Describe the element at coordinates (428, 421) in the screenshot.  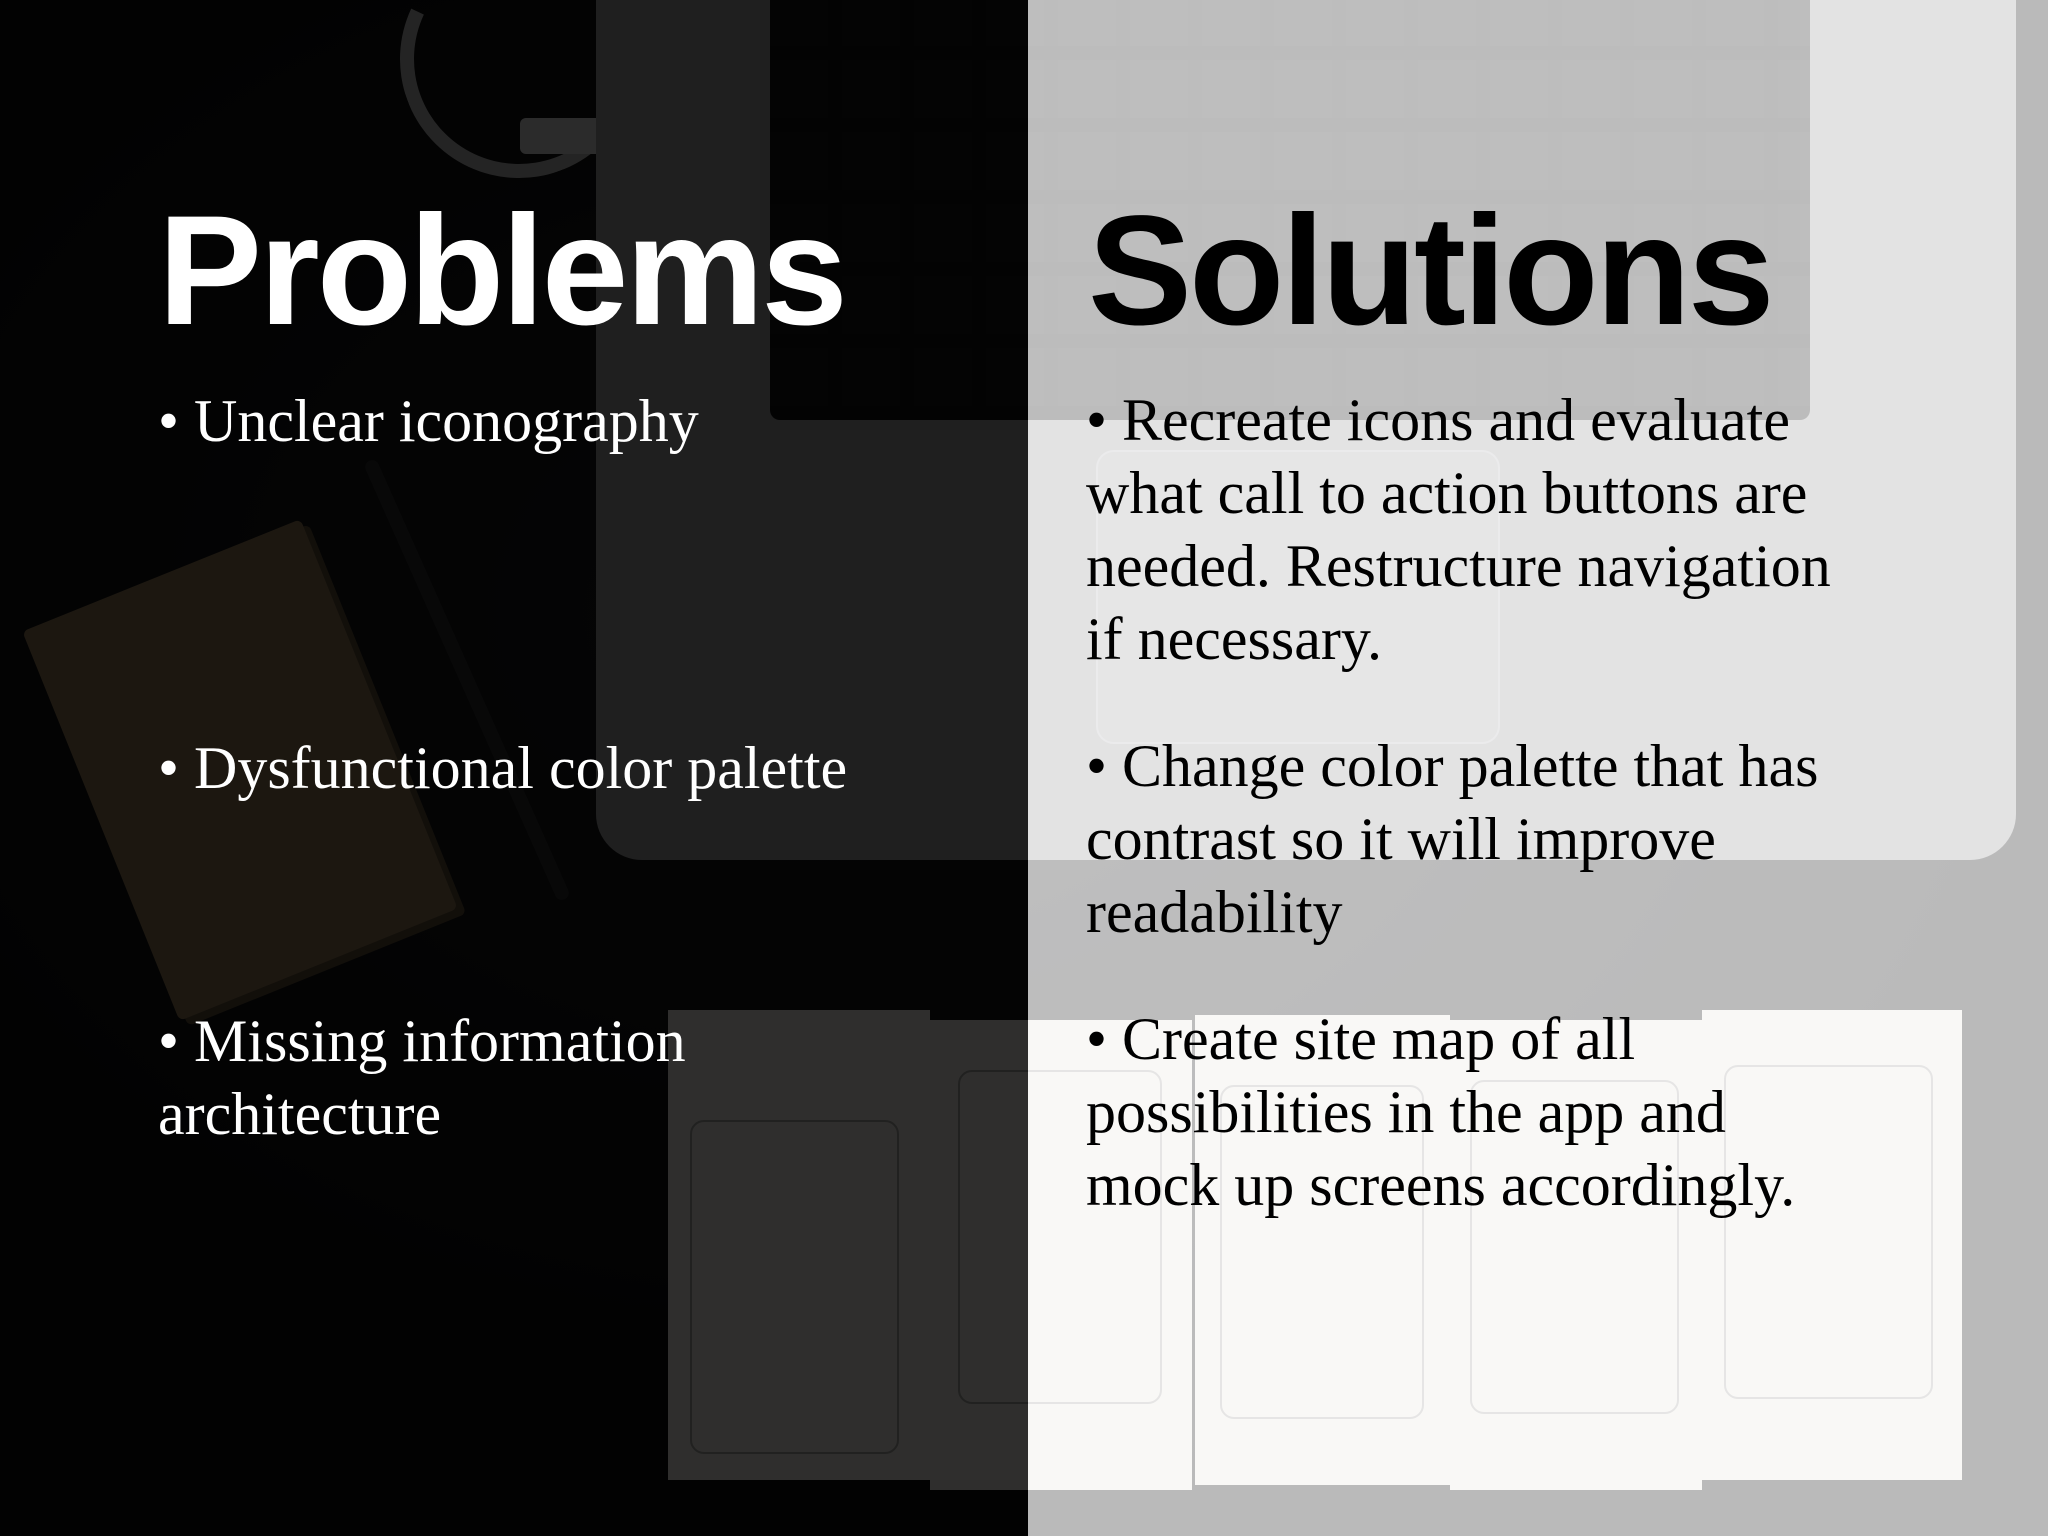
I see `problem-item-iconography: • Unclear iconography` at that location.